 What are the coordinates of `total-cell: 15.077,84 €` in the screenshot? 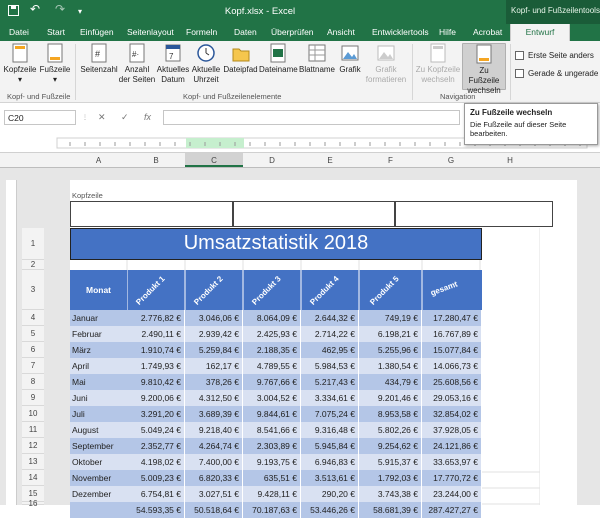 It's located at (452, 350).